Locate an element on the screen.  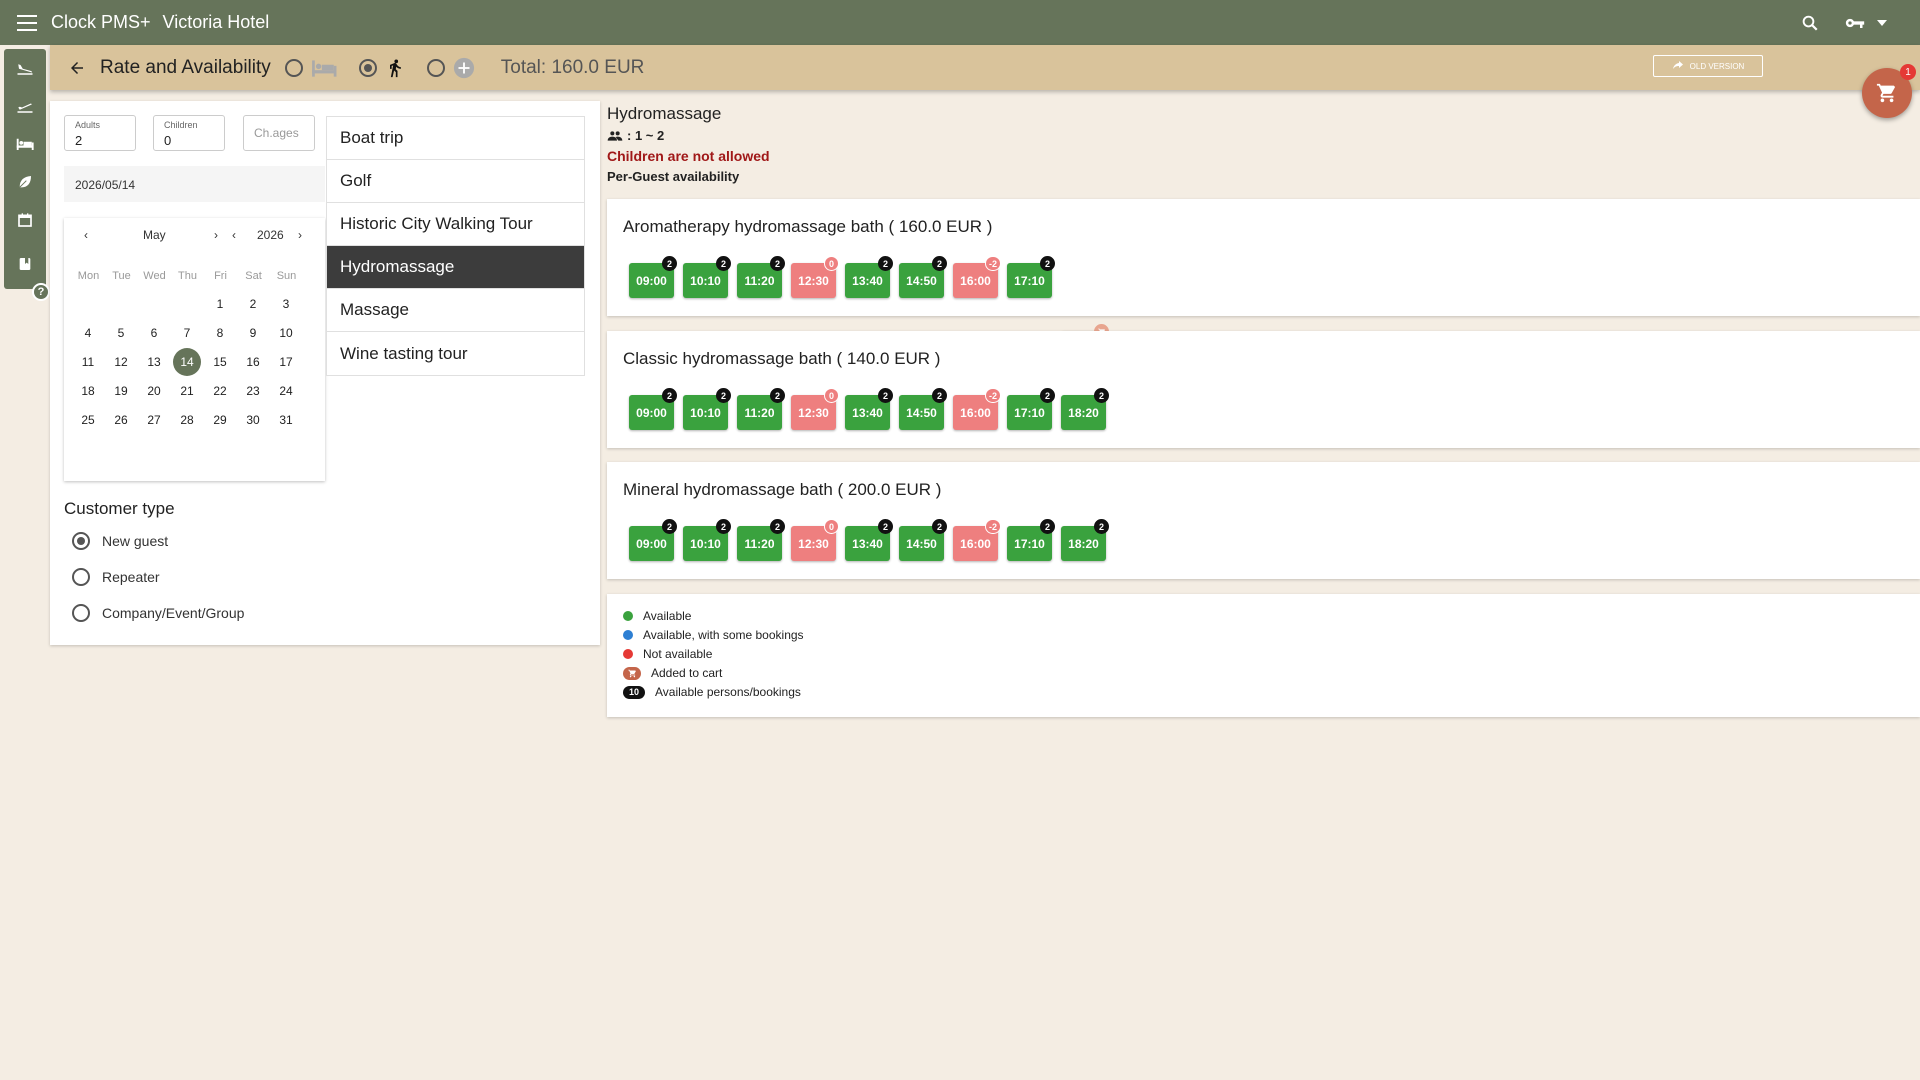
calendar-day: 13 is located at coordinates (154, 362).